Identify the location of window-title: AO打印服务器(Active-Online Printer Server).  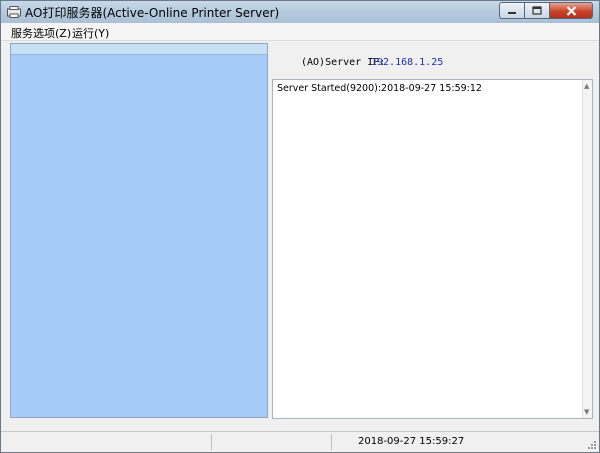
(152, 13).